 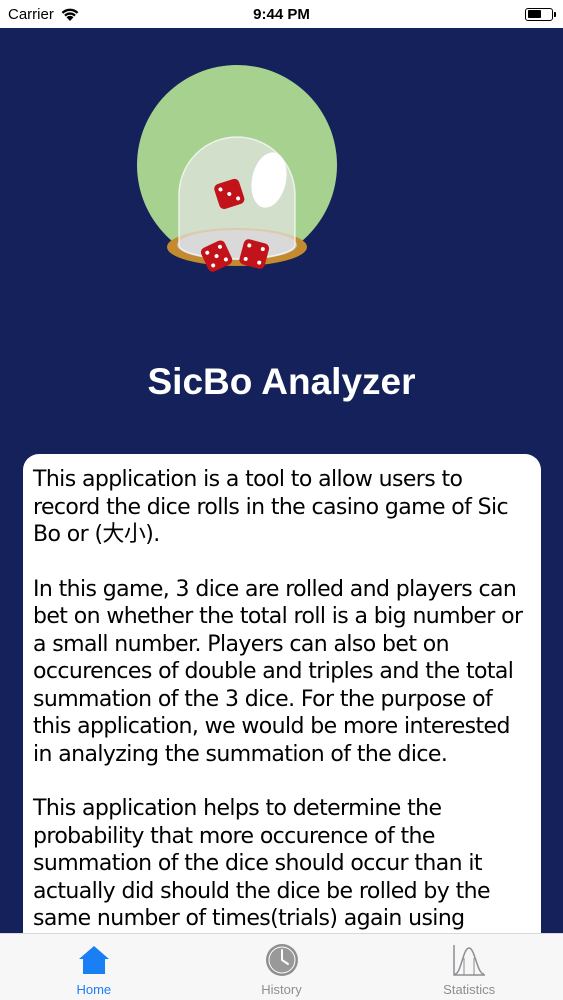 What do you see at coordinates (94, 989) in the screenshot?
I see `tab-home-label: Home` at bounding box center [94, 989].